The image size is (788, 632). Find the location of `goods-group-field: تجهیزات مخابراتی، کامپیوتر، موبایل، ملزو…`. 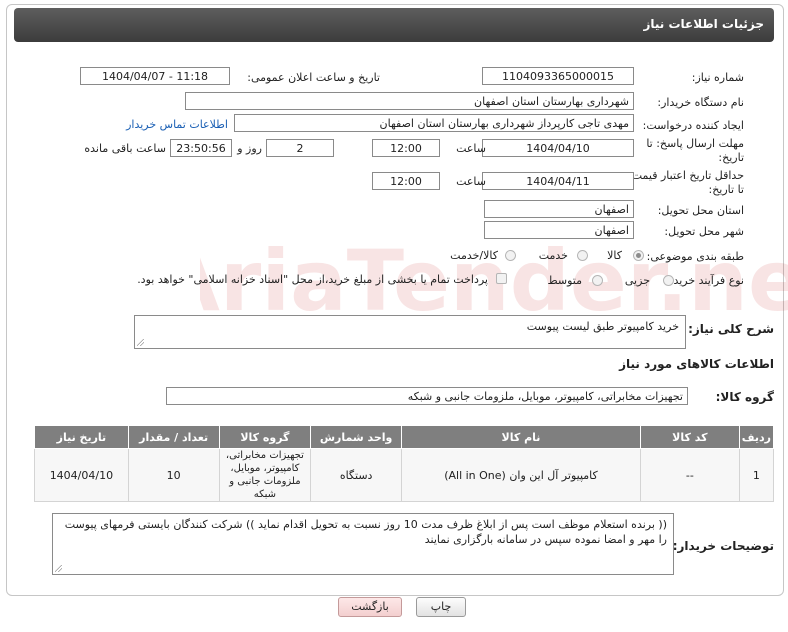

goods-group-field: تجهیزات مخابراتی، کامپیوتر، موبایل، ملزو… is located at coordinates (427, 396).